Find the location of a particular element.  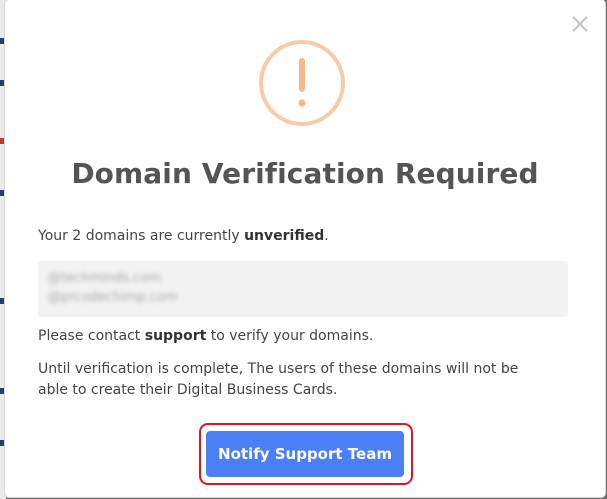

contact-prefix: Please contact is located at coordinates (91, 336).